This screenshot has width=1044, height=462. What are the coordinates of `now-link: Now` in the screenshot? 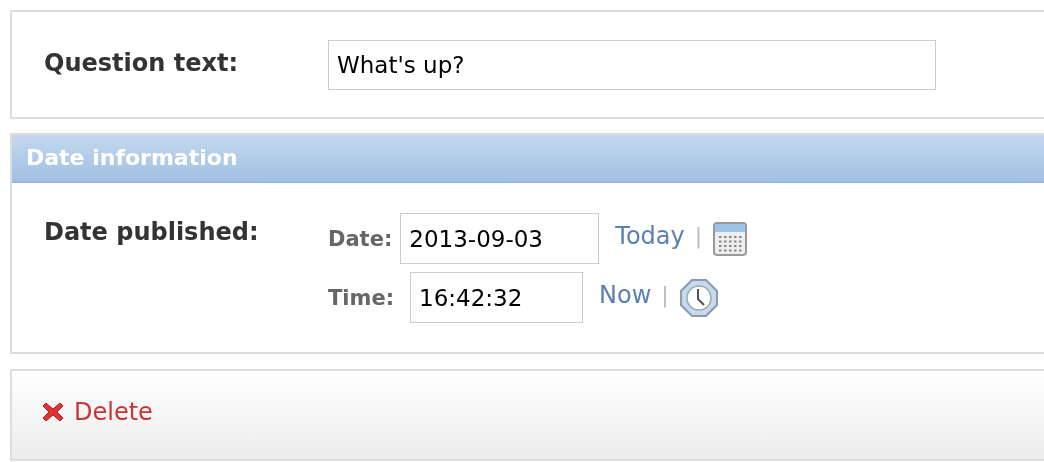 It's located at (625, 297).